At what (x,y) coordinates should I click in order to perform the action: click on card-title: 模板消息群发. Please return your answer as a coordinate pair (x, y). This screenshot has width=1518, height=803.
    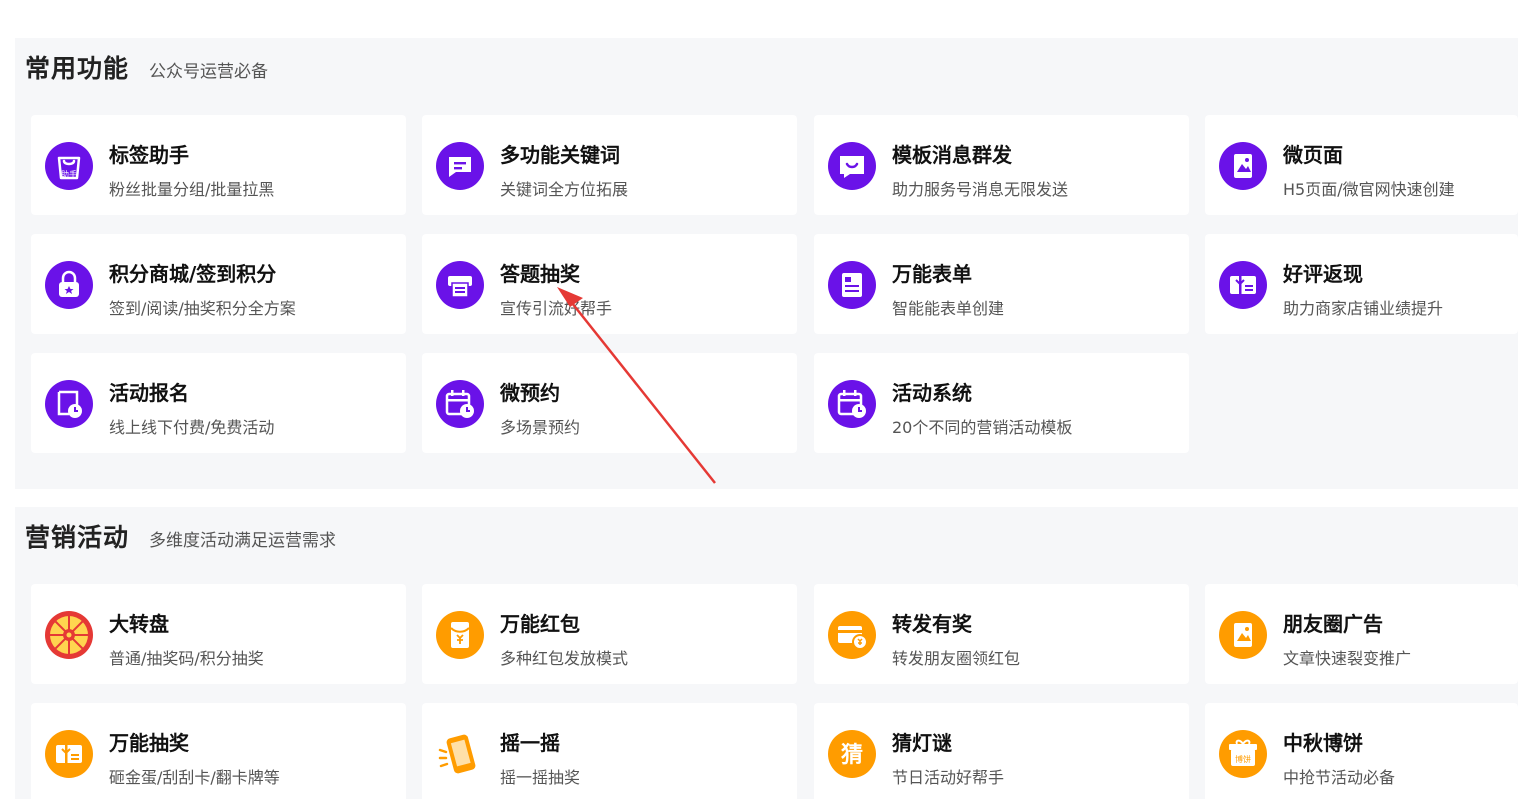
    Looking at the image, I should click on (952, 155).